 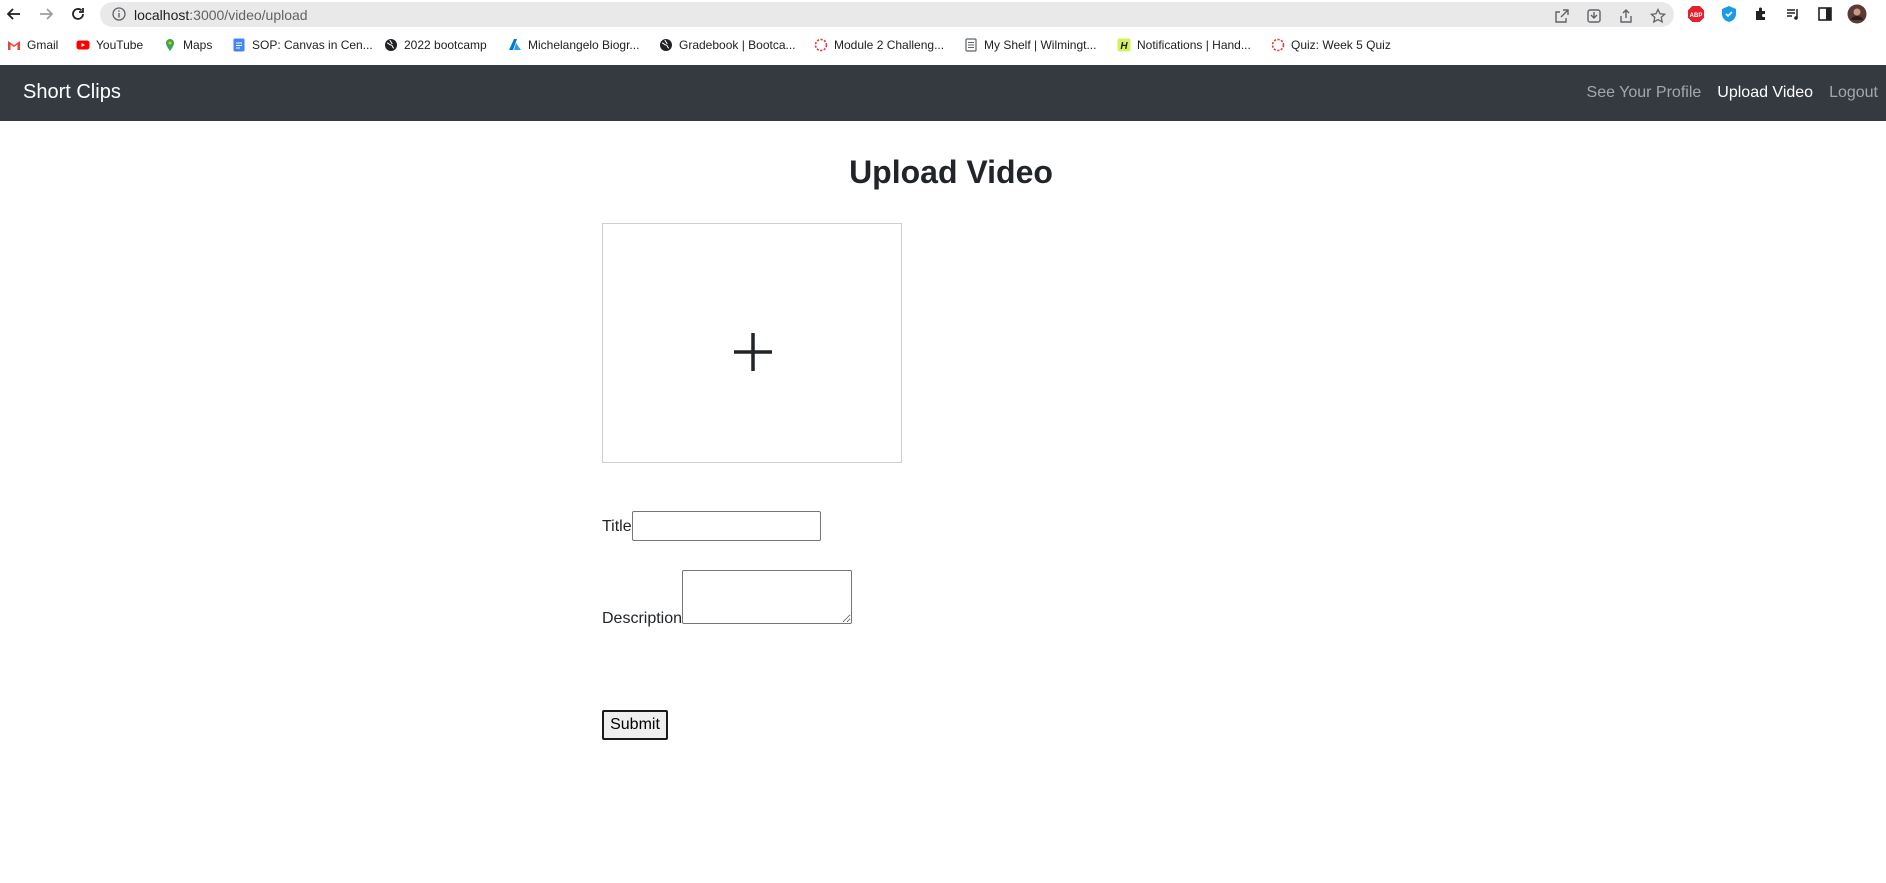 What do you see at coordinates (78, 14) in the screenshot?
I see `reload-icon` at bounding box center [78, 14].